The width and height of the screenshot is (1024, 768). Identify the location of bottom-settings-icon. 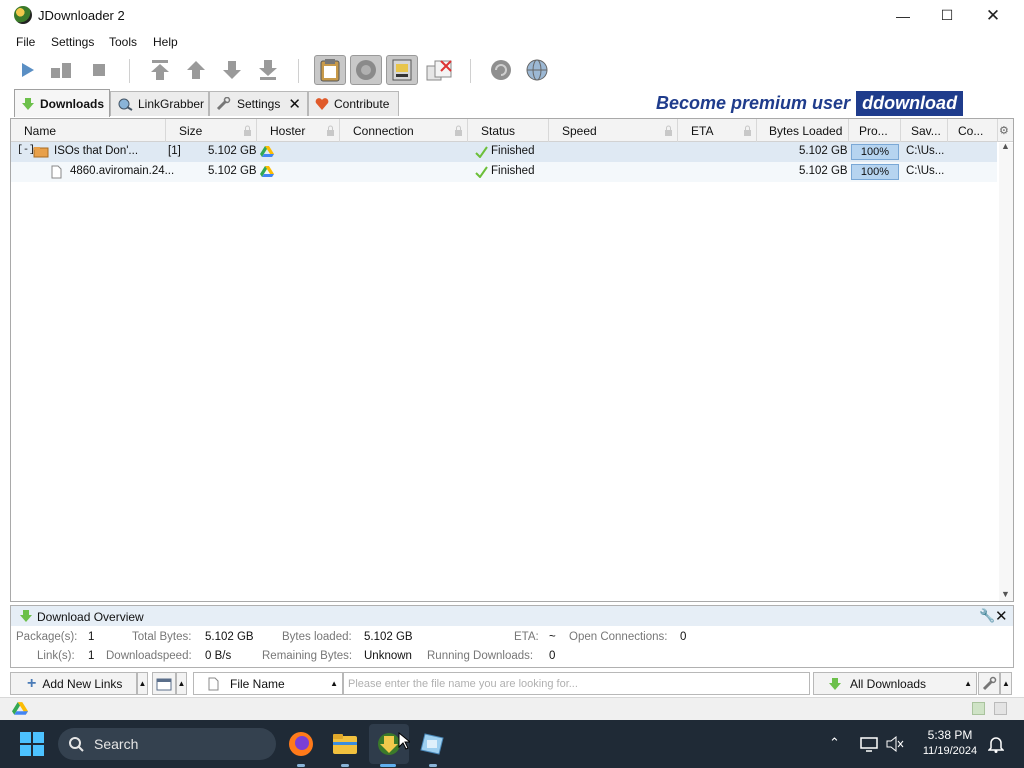
(989, 683).